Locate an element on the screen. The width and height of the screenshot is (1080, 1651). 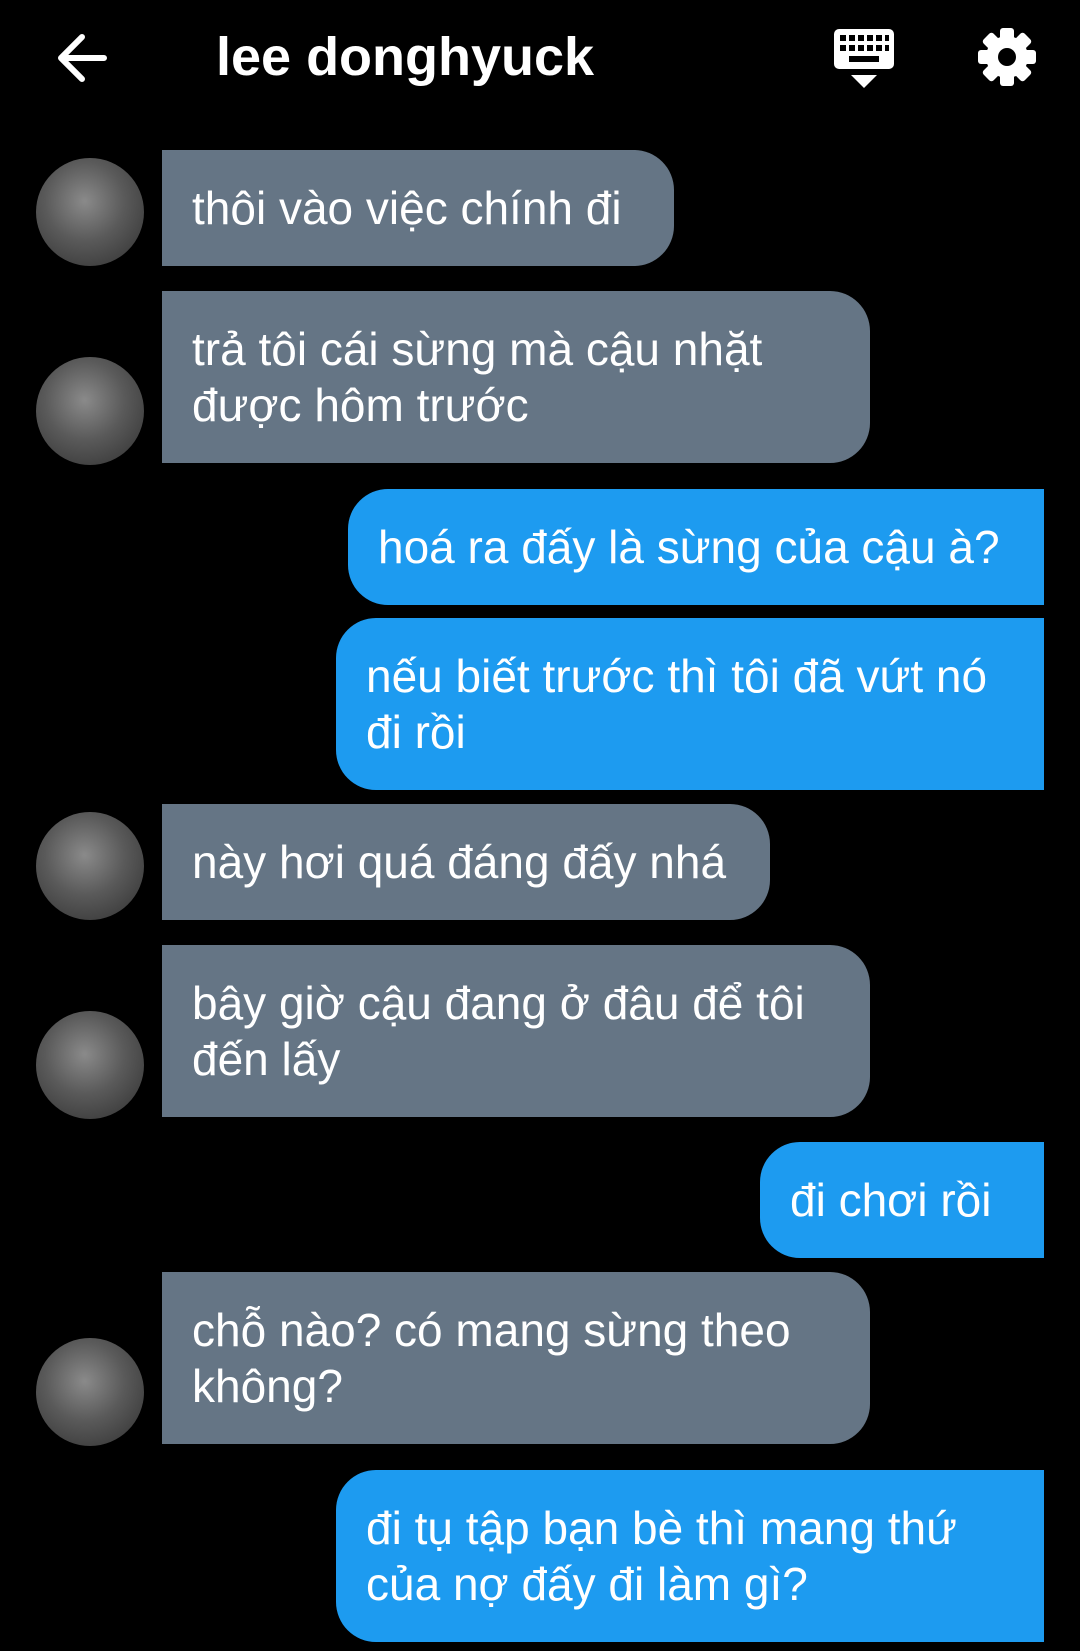
message-bubble-incoming: này hơi quá đáng đấy nhá is located at coordinates (466, 862).